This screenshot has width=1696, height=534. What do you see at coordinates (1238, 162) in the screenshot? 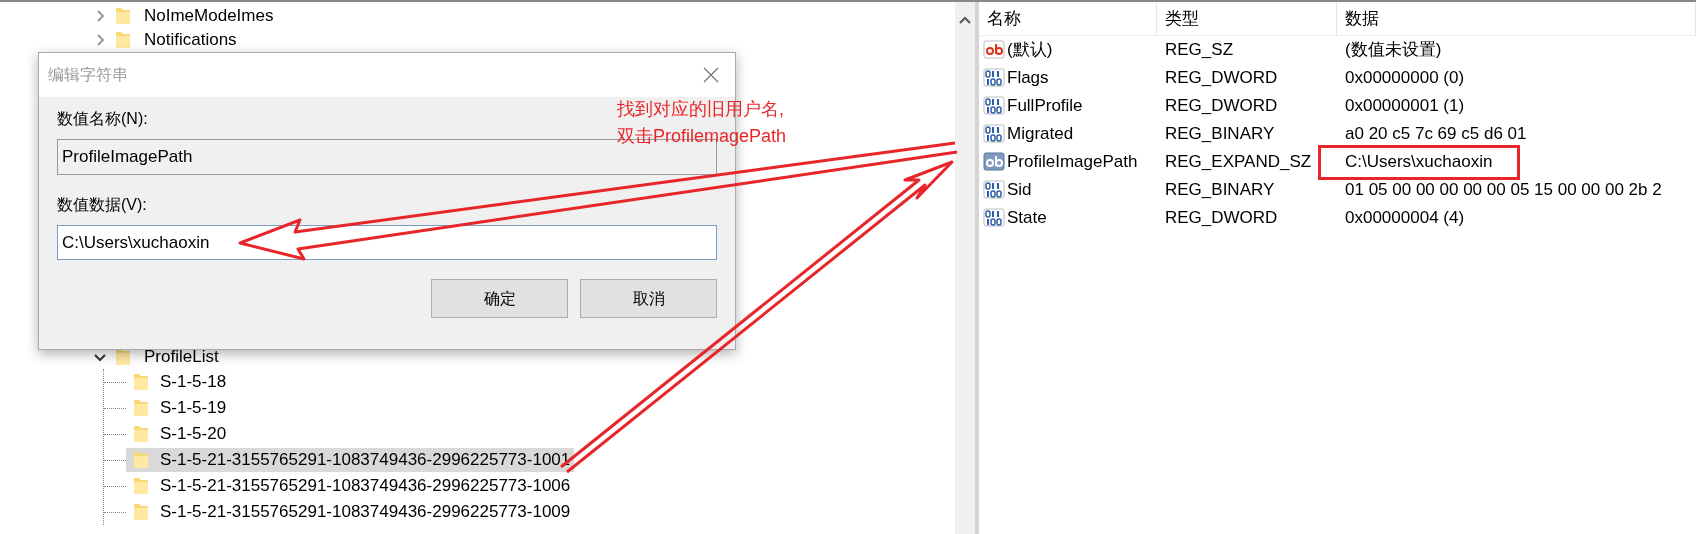
I see `value-type: REG_EXPAND_SZ` at bounding box center [1238, 162].